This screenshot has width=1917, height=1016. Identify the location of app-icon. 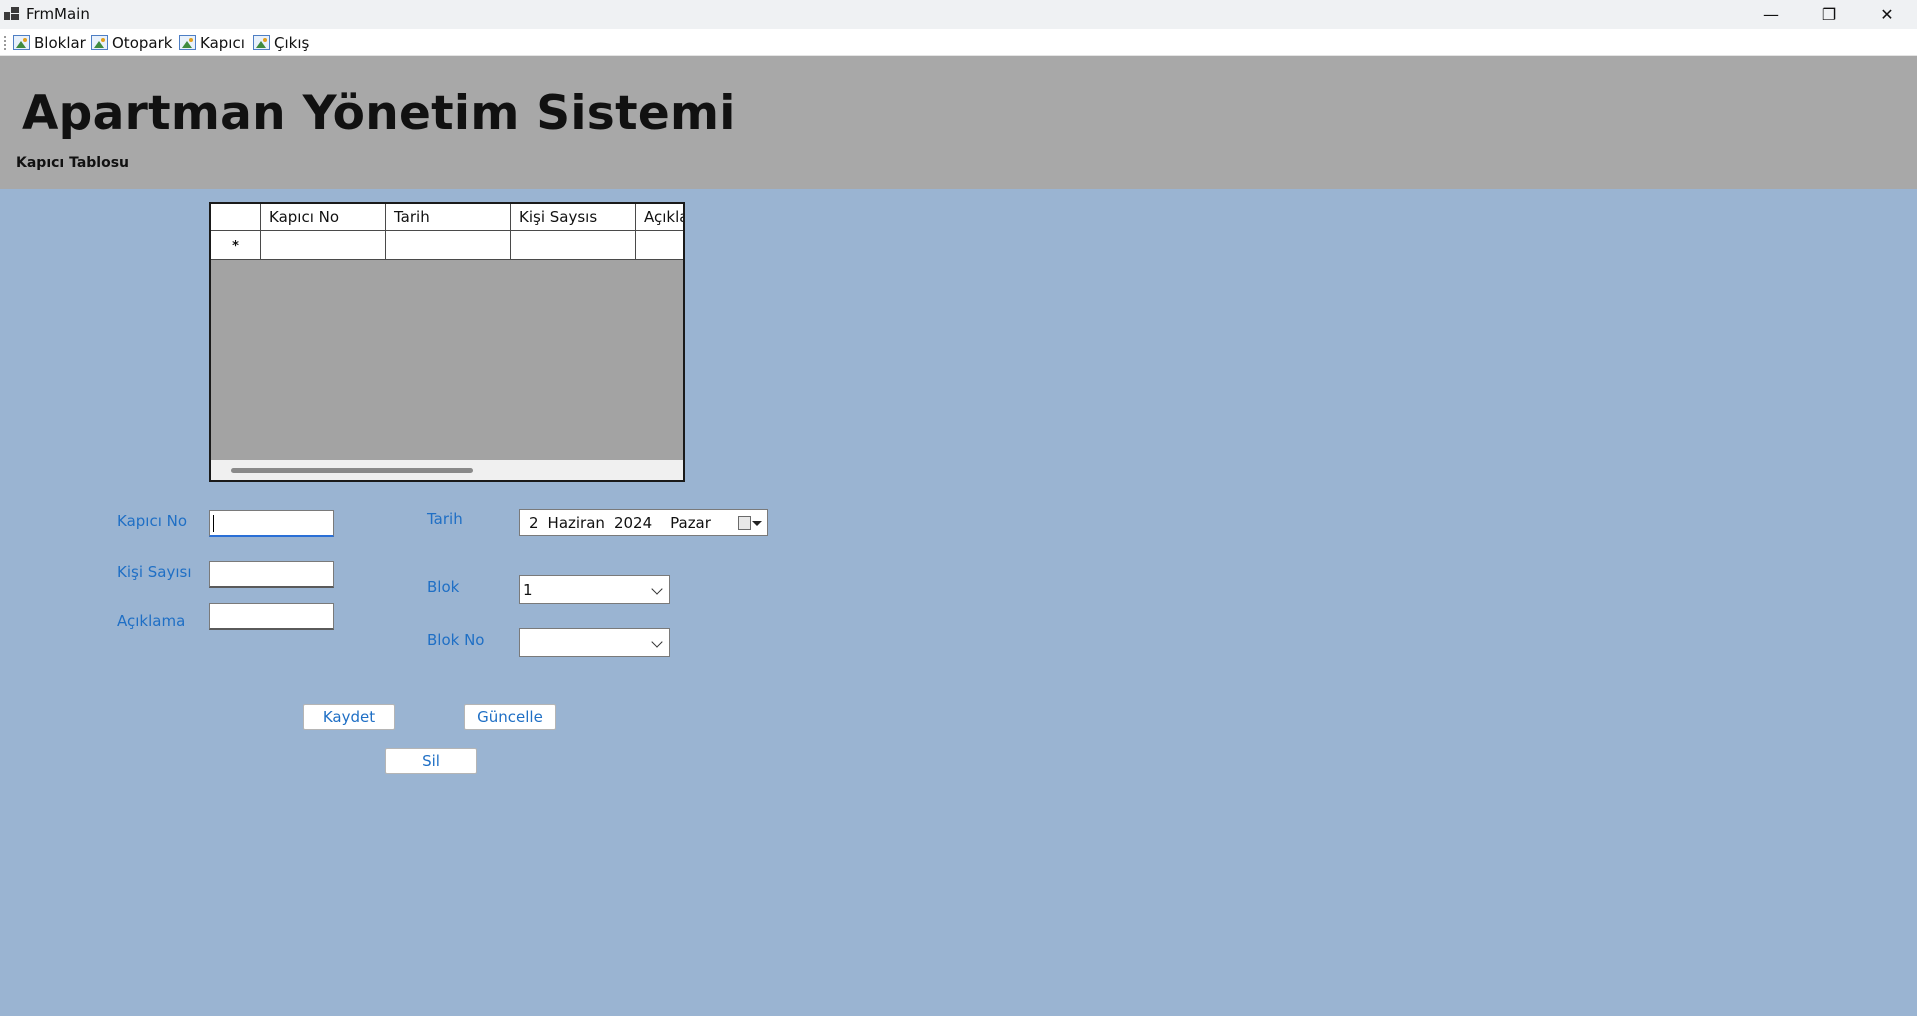
(12, 14).